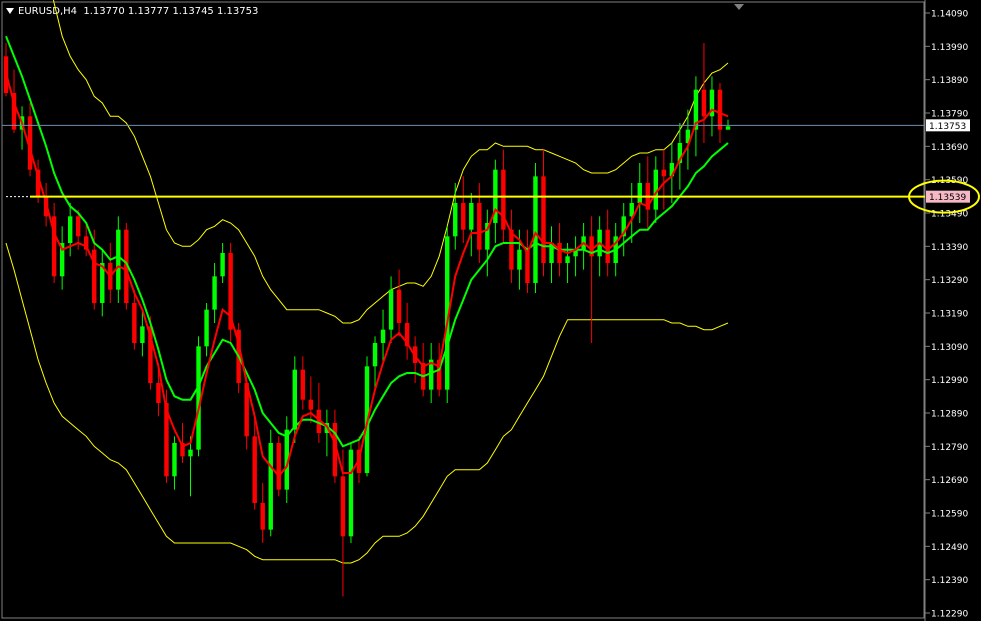 This screenshot has height=621, width=981. I want to click on y-tick-label: 1.12790, so click(949, 448).